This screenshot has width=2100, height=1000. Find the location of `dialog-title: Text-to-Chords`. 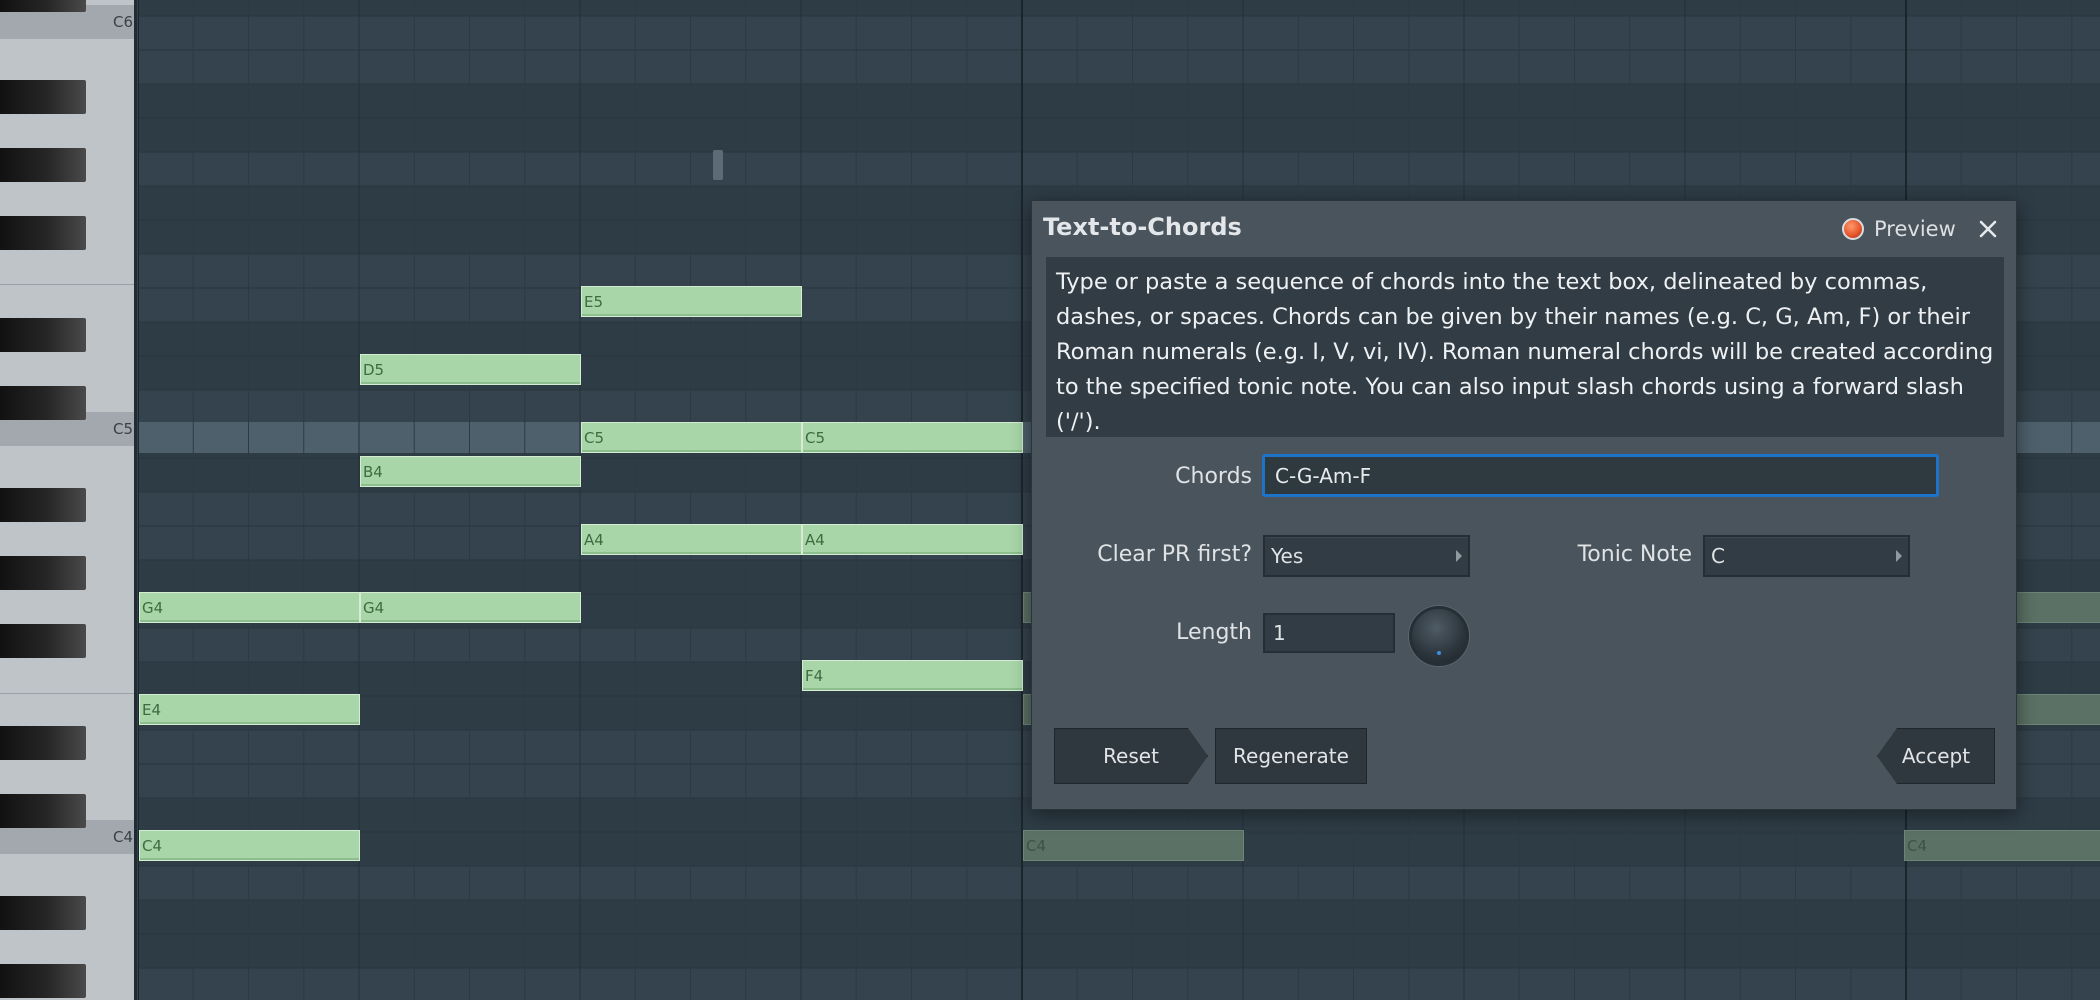

dialog-title: Text-to-Chords is located at coordinates (1142, 227).